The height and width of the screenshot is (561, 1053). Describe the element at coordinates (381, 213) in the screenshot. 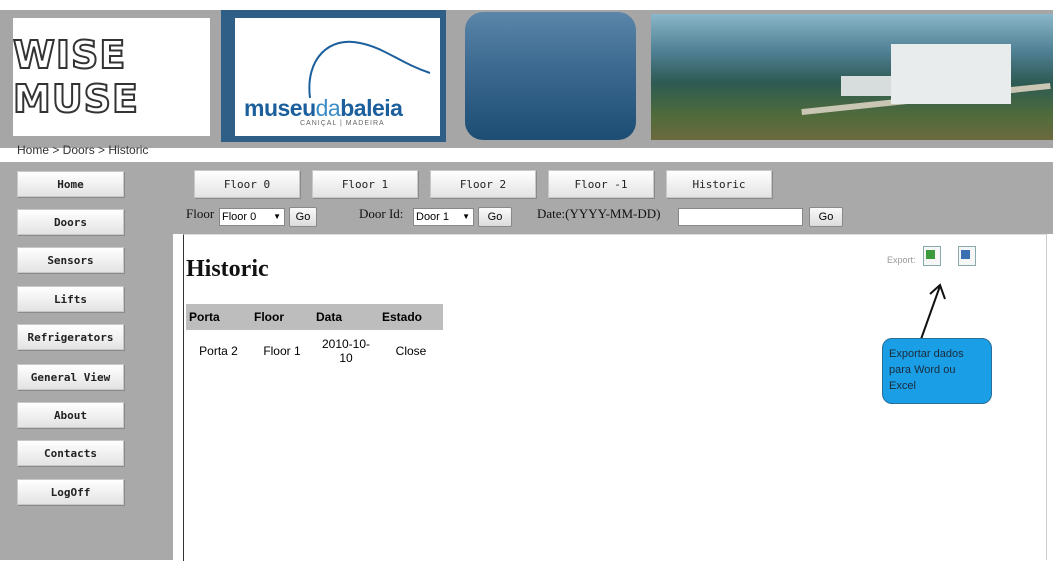

I see `door-id-label: Door Id:` at that location.